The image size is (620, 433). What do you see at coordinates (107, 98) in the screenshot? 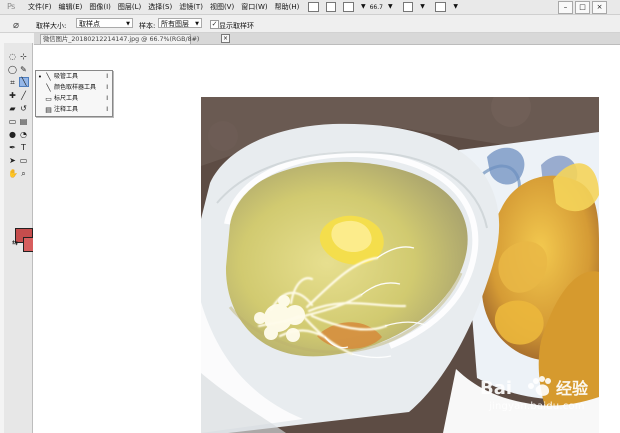
I see `flyout-shortcut-ruler: I` at bounding box center [107, 98].